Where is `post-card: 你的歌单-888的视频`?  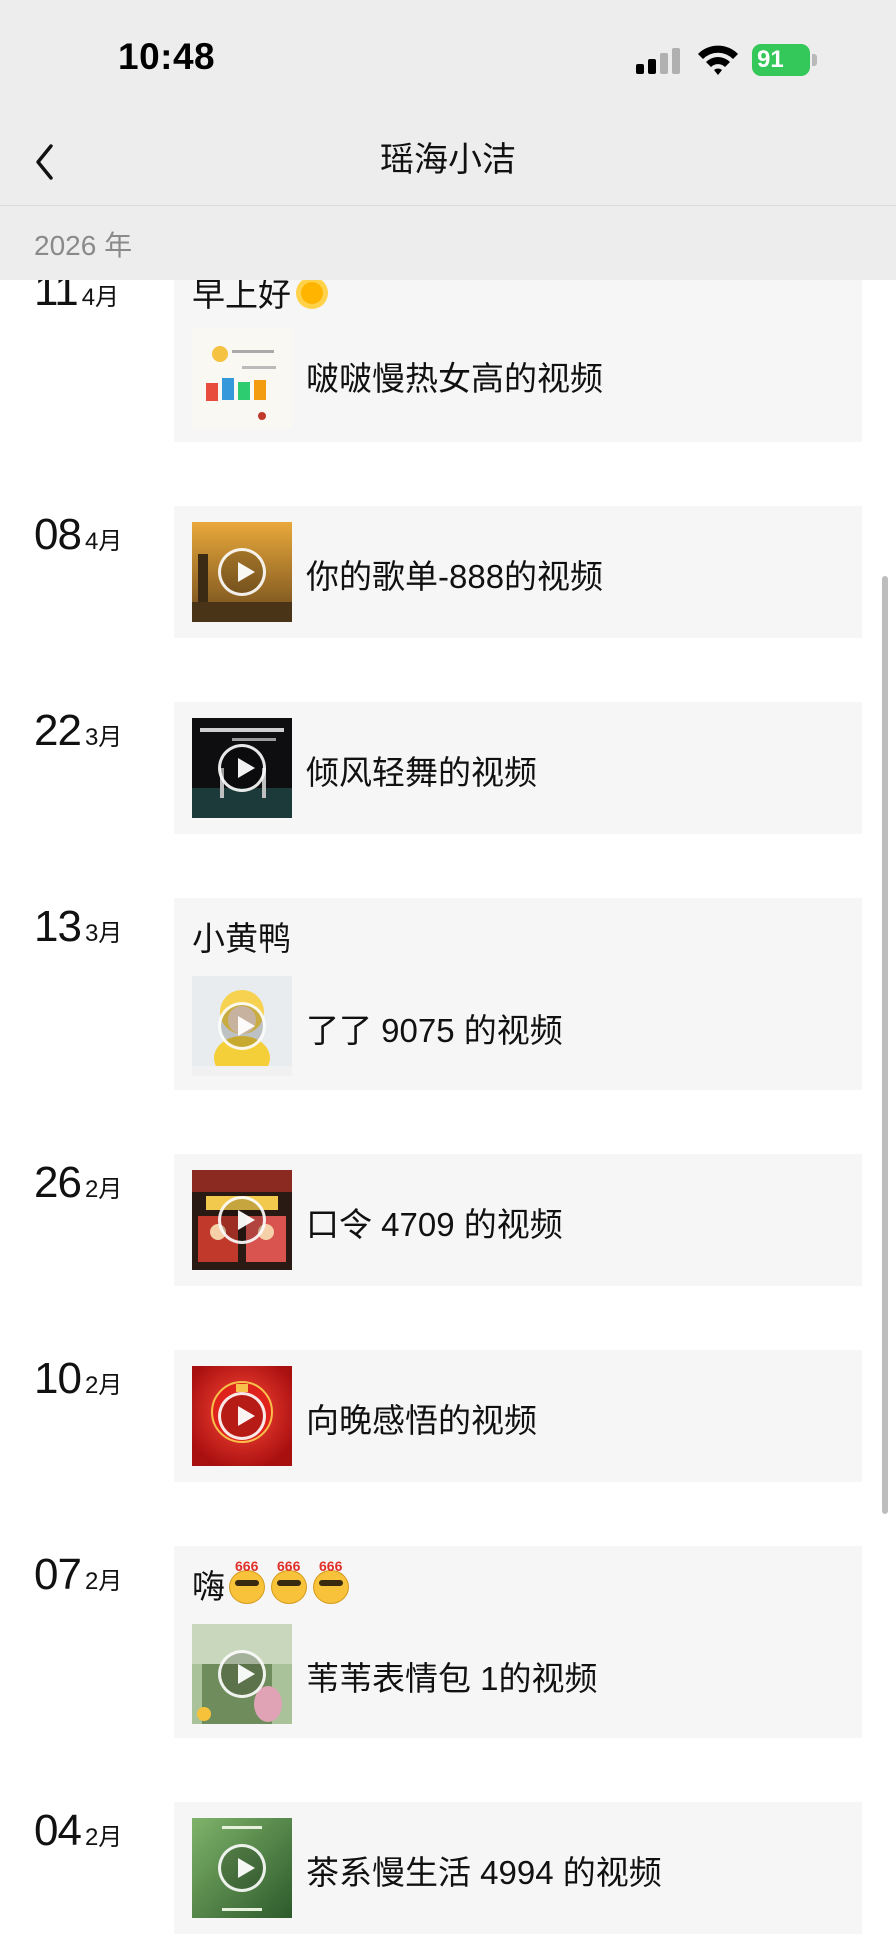
post-card: 你的歌单-888的视频 is located at coordinates (518, 572).